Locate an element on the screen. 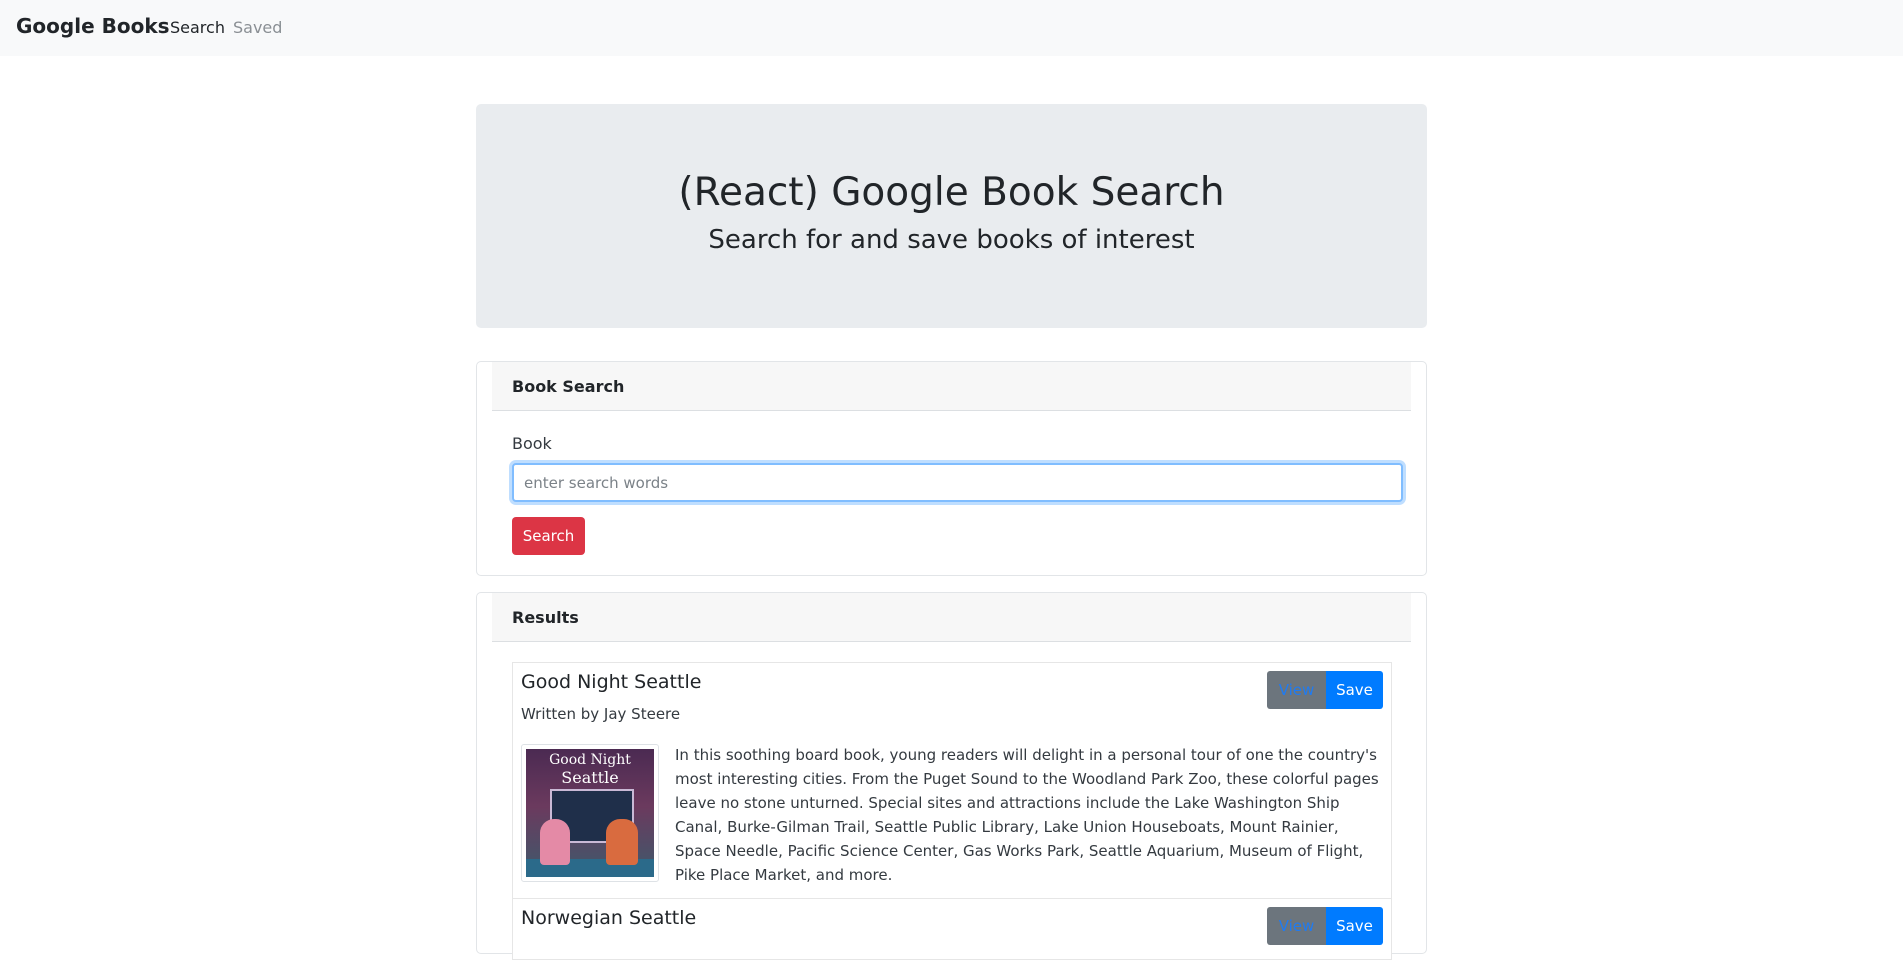 This screenshot has height=960, width=1903. book-search-header: Book Search is located at coordinates (951, 386).